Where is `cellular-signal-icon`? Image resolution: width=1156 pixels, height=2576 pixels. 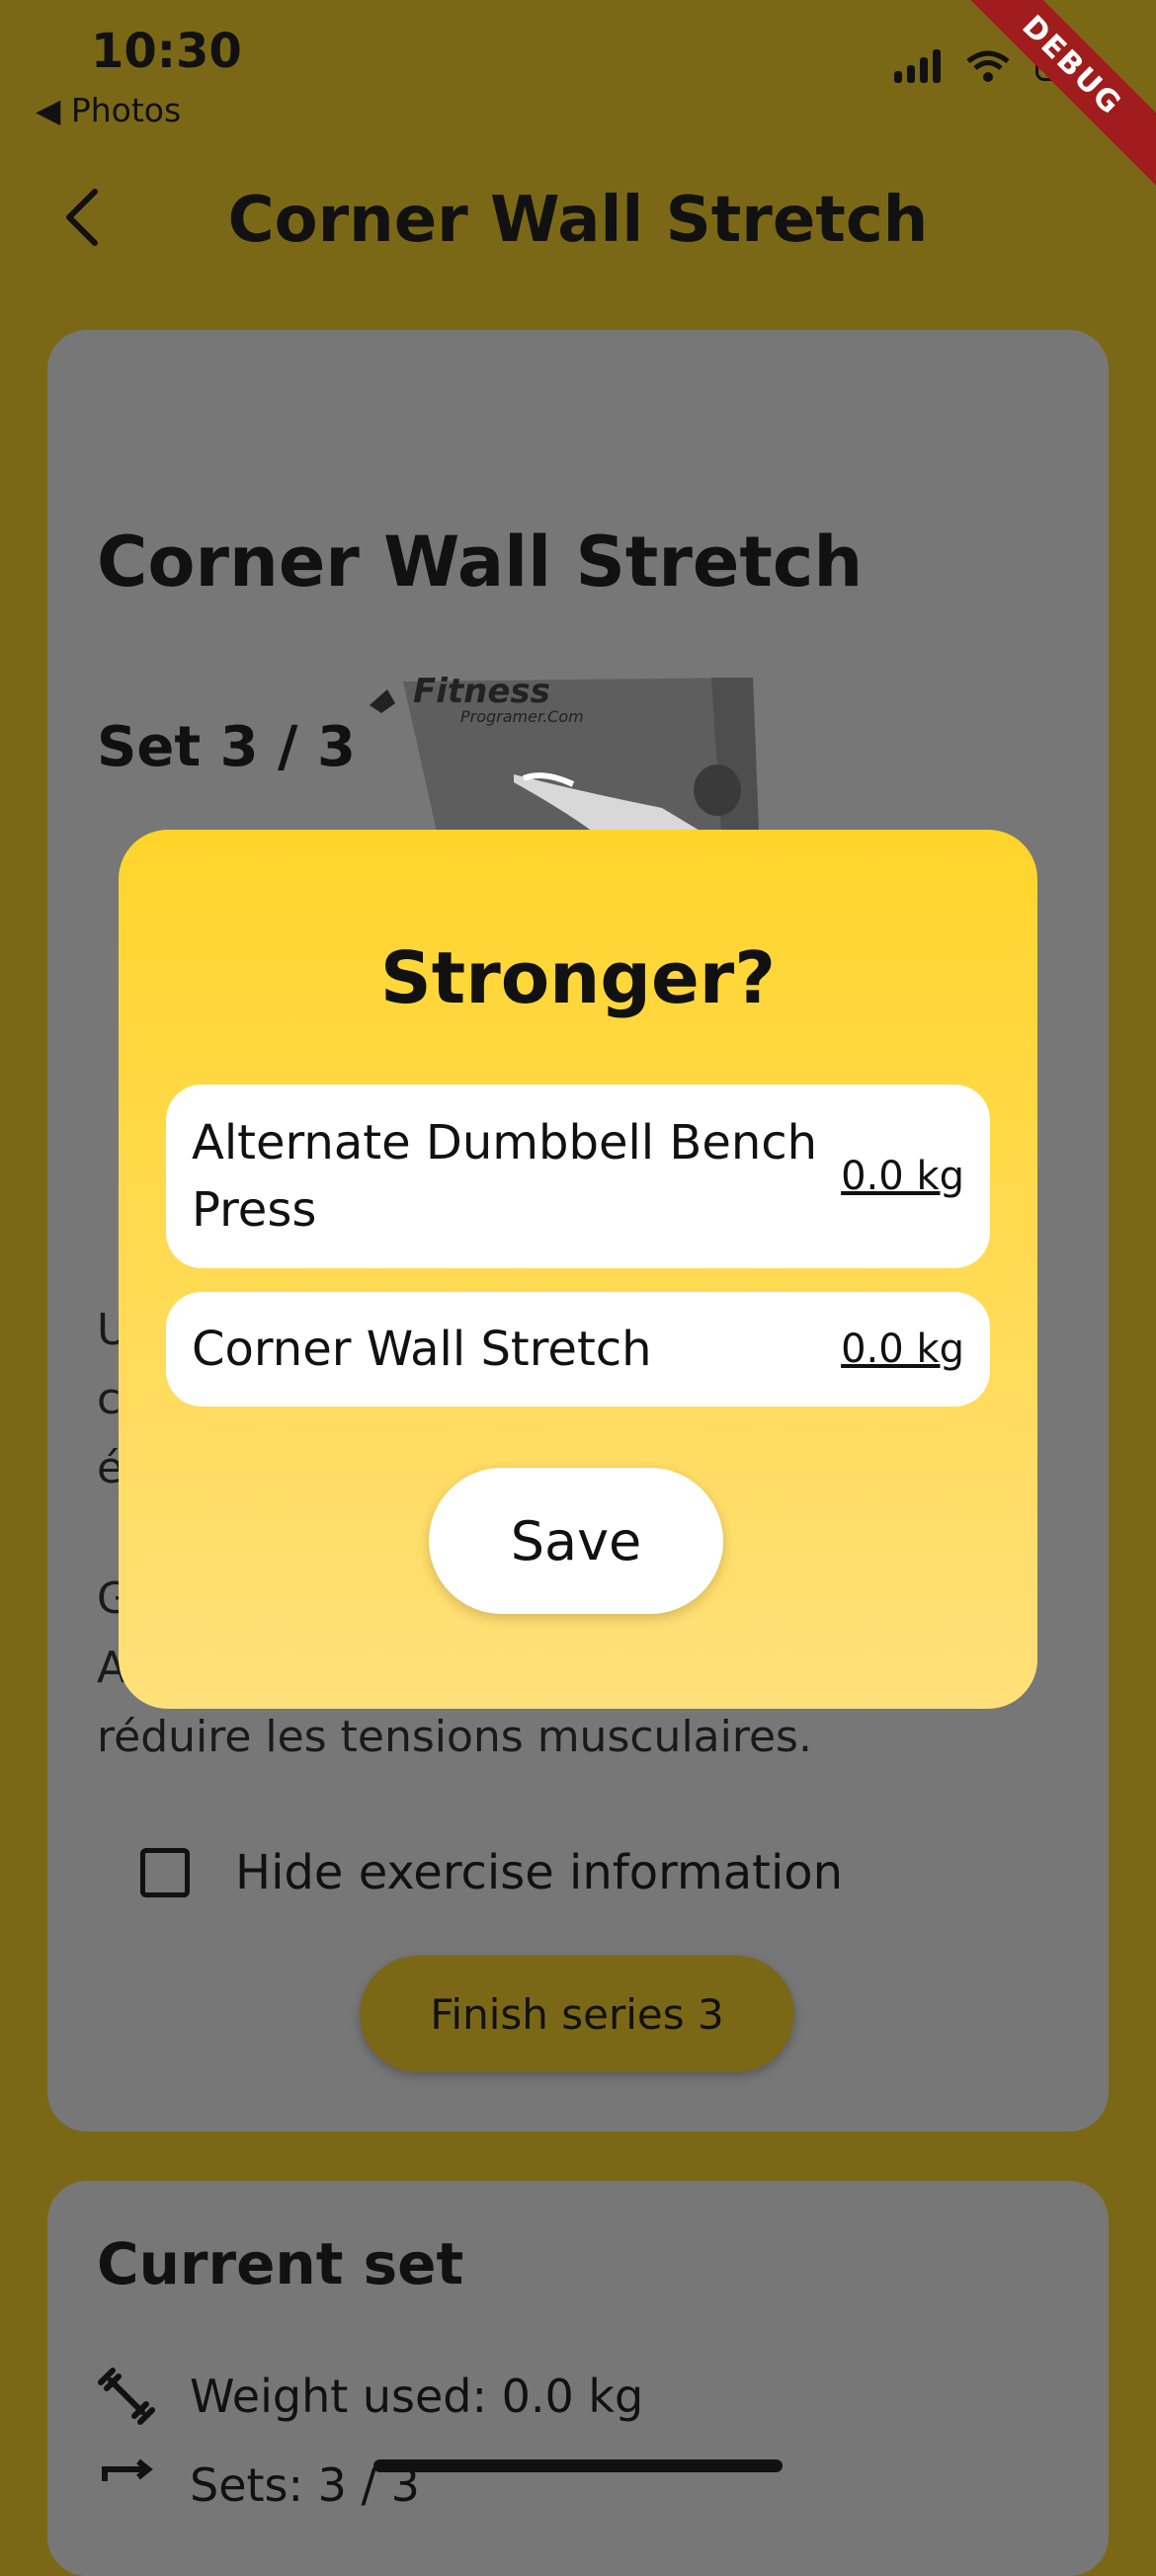 cellular-signal-icon is located at coordinates (918, 66).